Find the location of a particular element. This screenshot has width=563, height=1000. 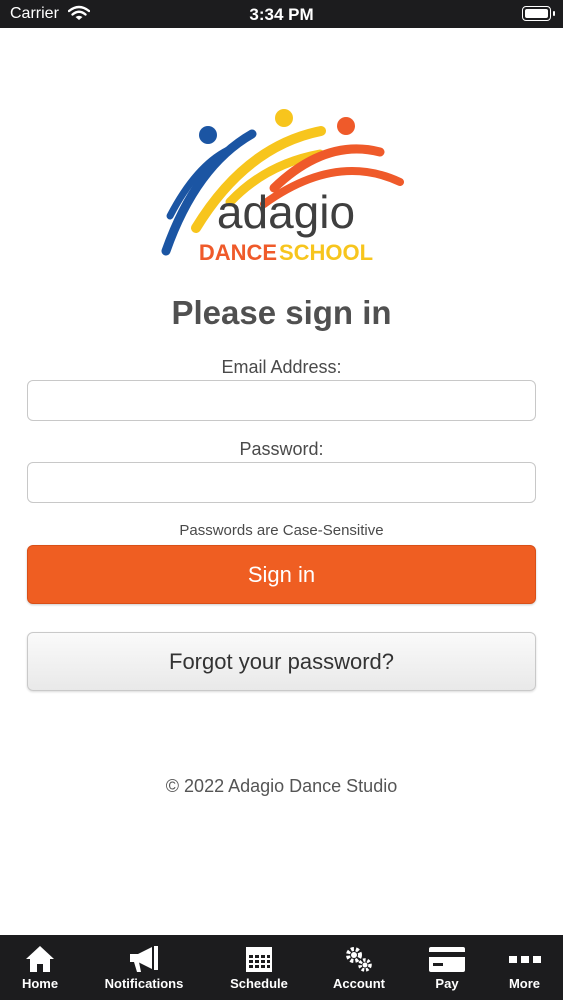

more-icon is located at coordinates (524, 959).